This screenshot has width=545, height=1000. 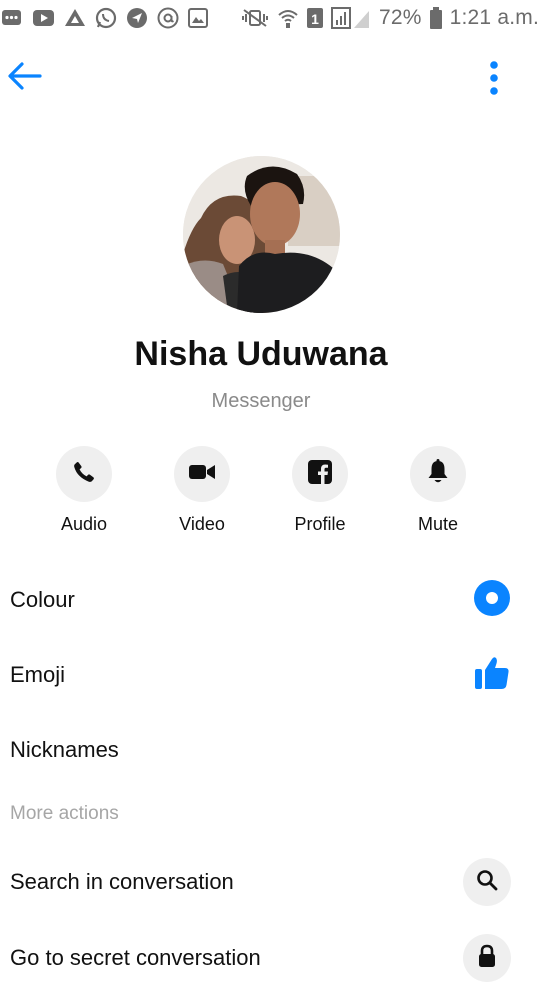 What do you see at coordinates (272, 750) in the screenshot?
I see `nicknames-row: Nicknames` at bounding box center [272, 750].